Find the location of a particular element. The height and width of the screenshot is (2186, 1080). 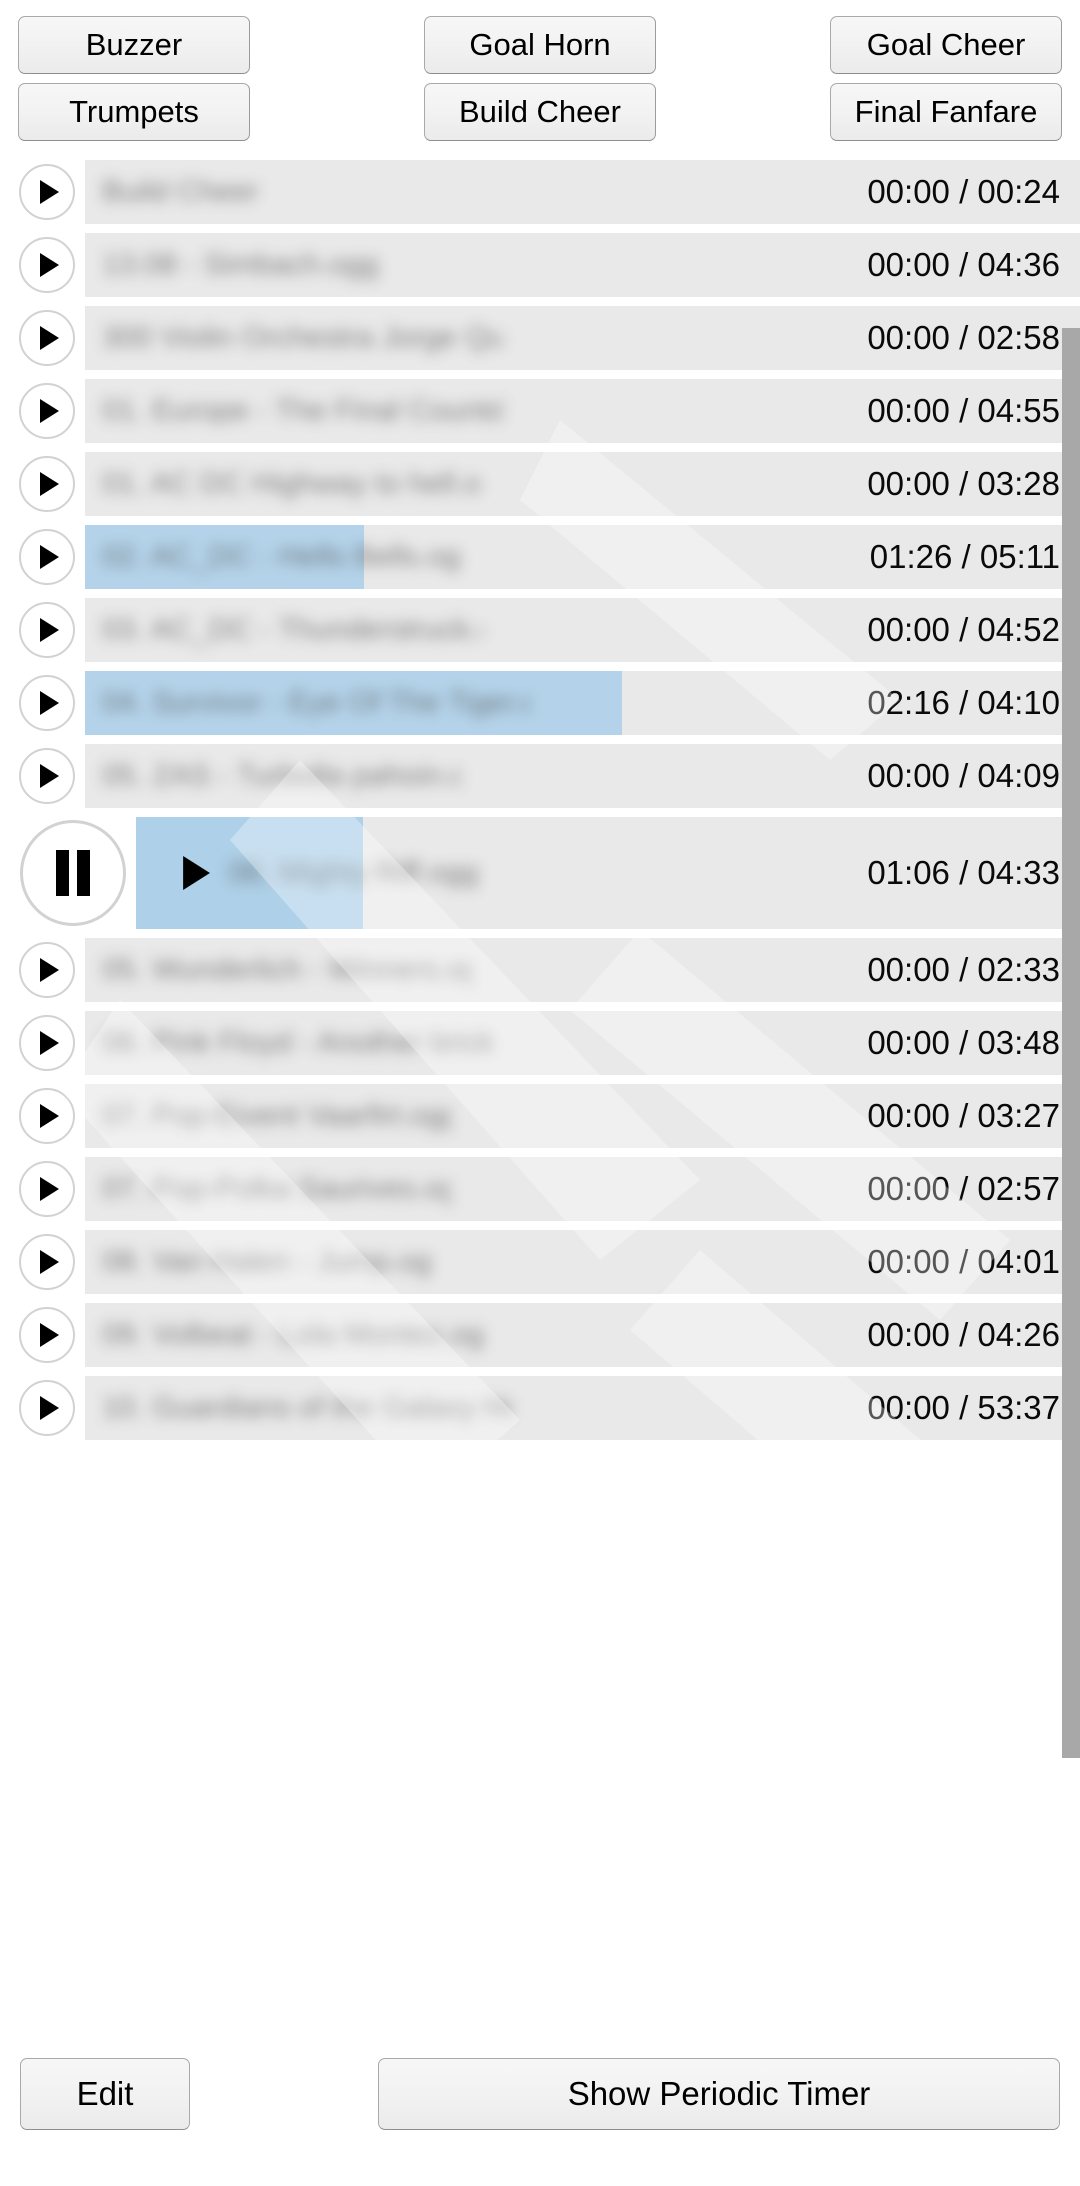

track-row: 07. Pop-Polka Saurives.ogg 00:00 / 02:57 is located at coordinates (540, 1189).